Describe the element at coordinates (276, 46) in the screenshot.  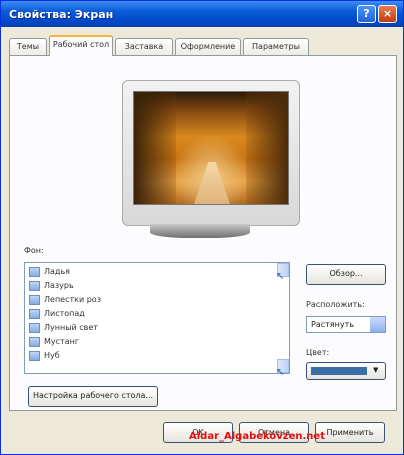
I see `tab-settings: Параметры` at that location.